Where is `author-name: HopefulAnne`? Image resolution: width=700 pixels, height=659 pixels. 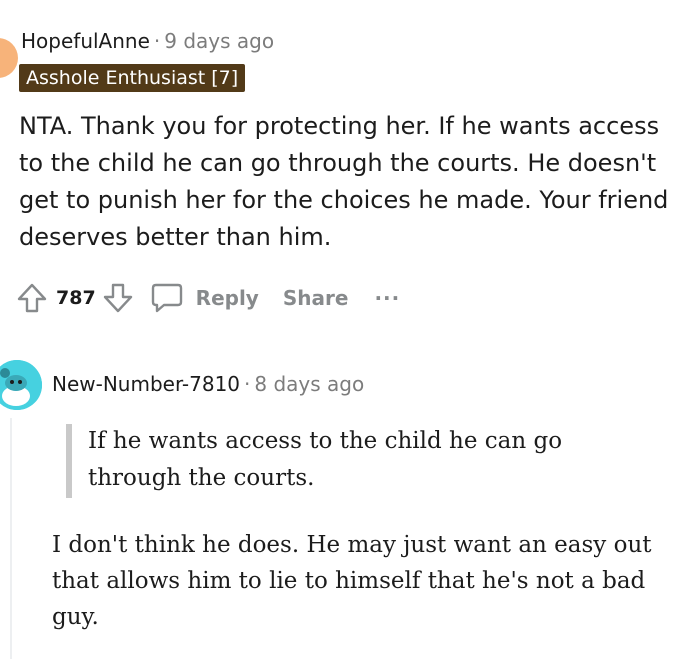
author-name: HopefulAnne is located at coordinates (85, 41).